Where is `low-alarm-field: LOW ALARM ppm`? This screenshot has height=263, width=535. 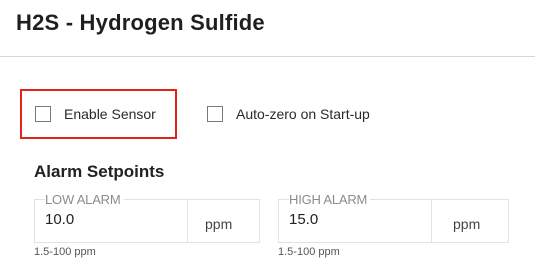 low-alarm-field: LOW ALARM ppm is located at coordinates (147, 217).